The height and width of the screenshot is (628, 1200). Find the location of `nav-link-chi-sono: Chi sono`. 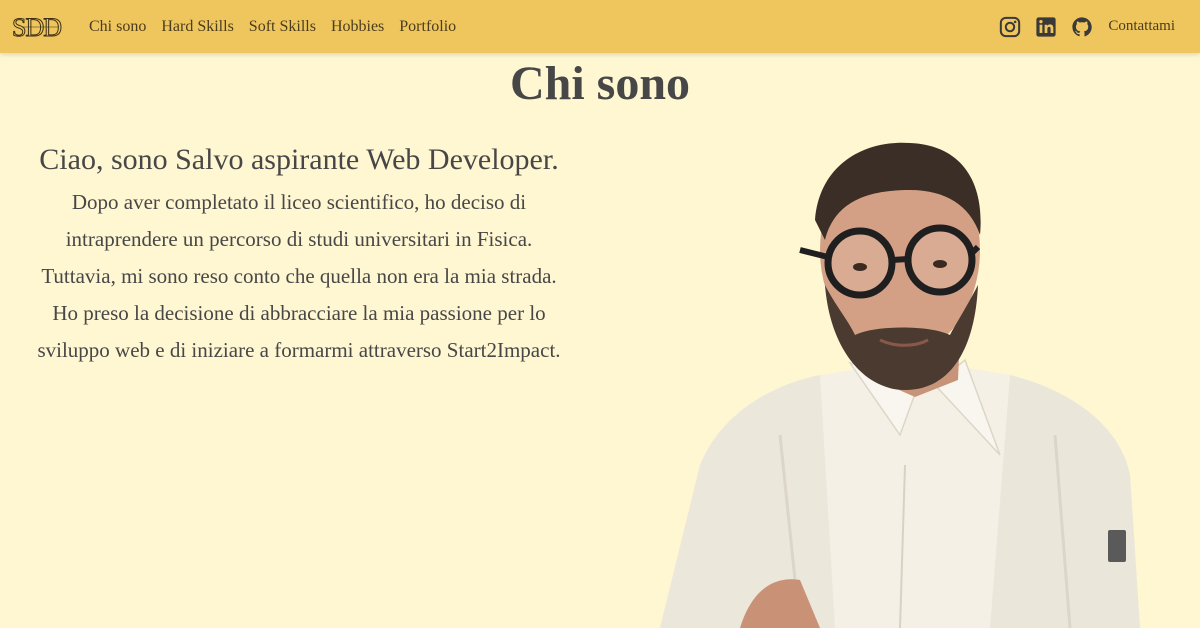

nav-link-chi-sono: Chi sono is located at coordinates (117, 27).